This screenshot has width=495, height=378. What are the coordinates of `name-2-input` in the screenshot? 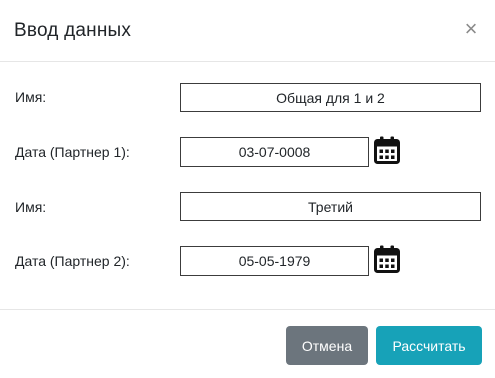 It's located at (330, 206).